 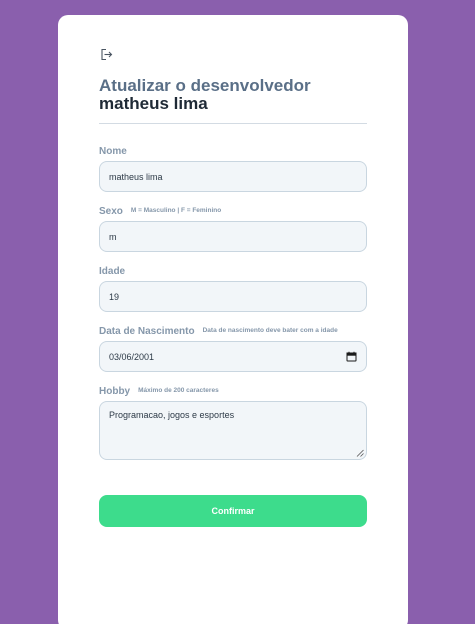 I want to click on calendar-icon, so click(x=351, y=356).